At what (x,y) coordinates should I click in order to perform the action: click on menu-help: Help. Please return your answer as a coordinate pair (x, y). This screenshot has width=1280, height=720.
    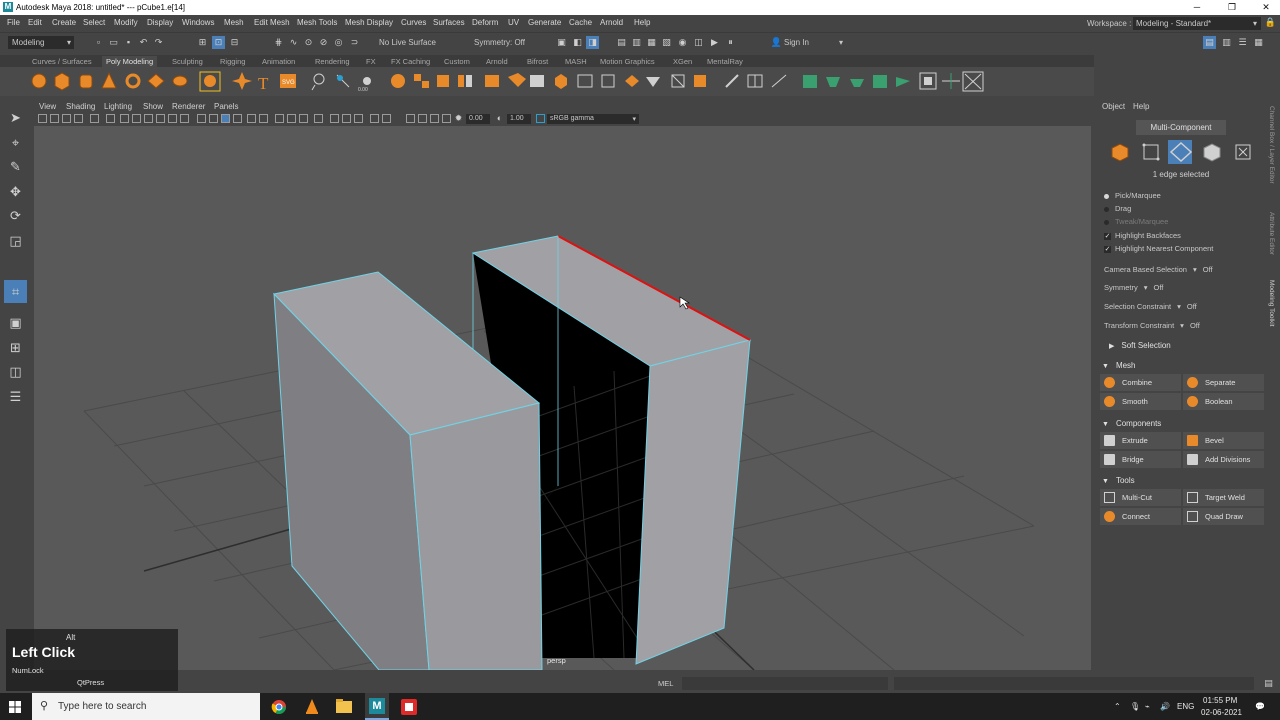
    Looking at the image, I should click on (642, 22).